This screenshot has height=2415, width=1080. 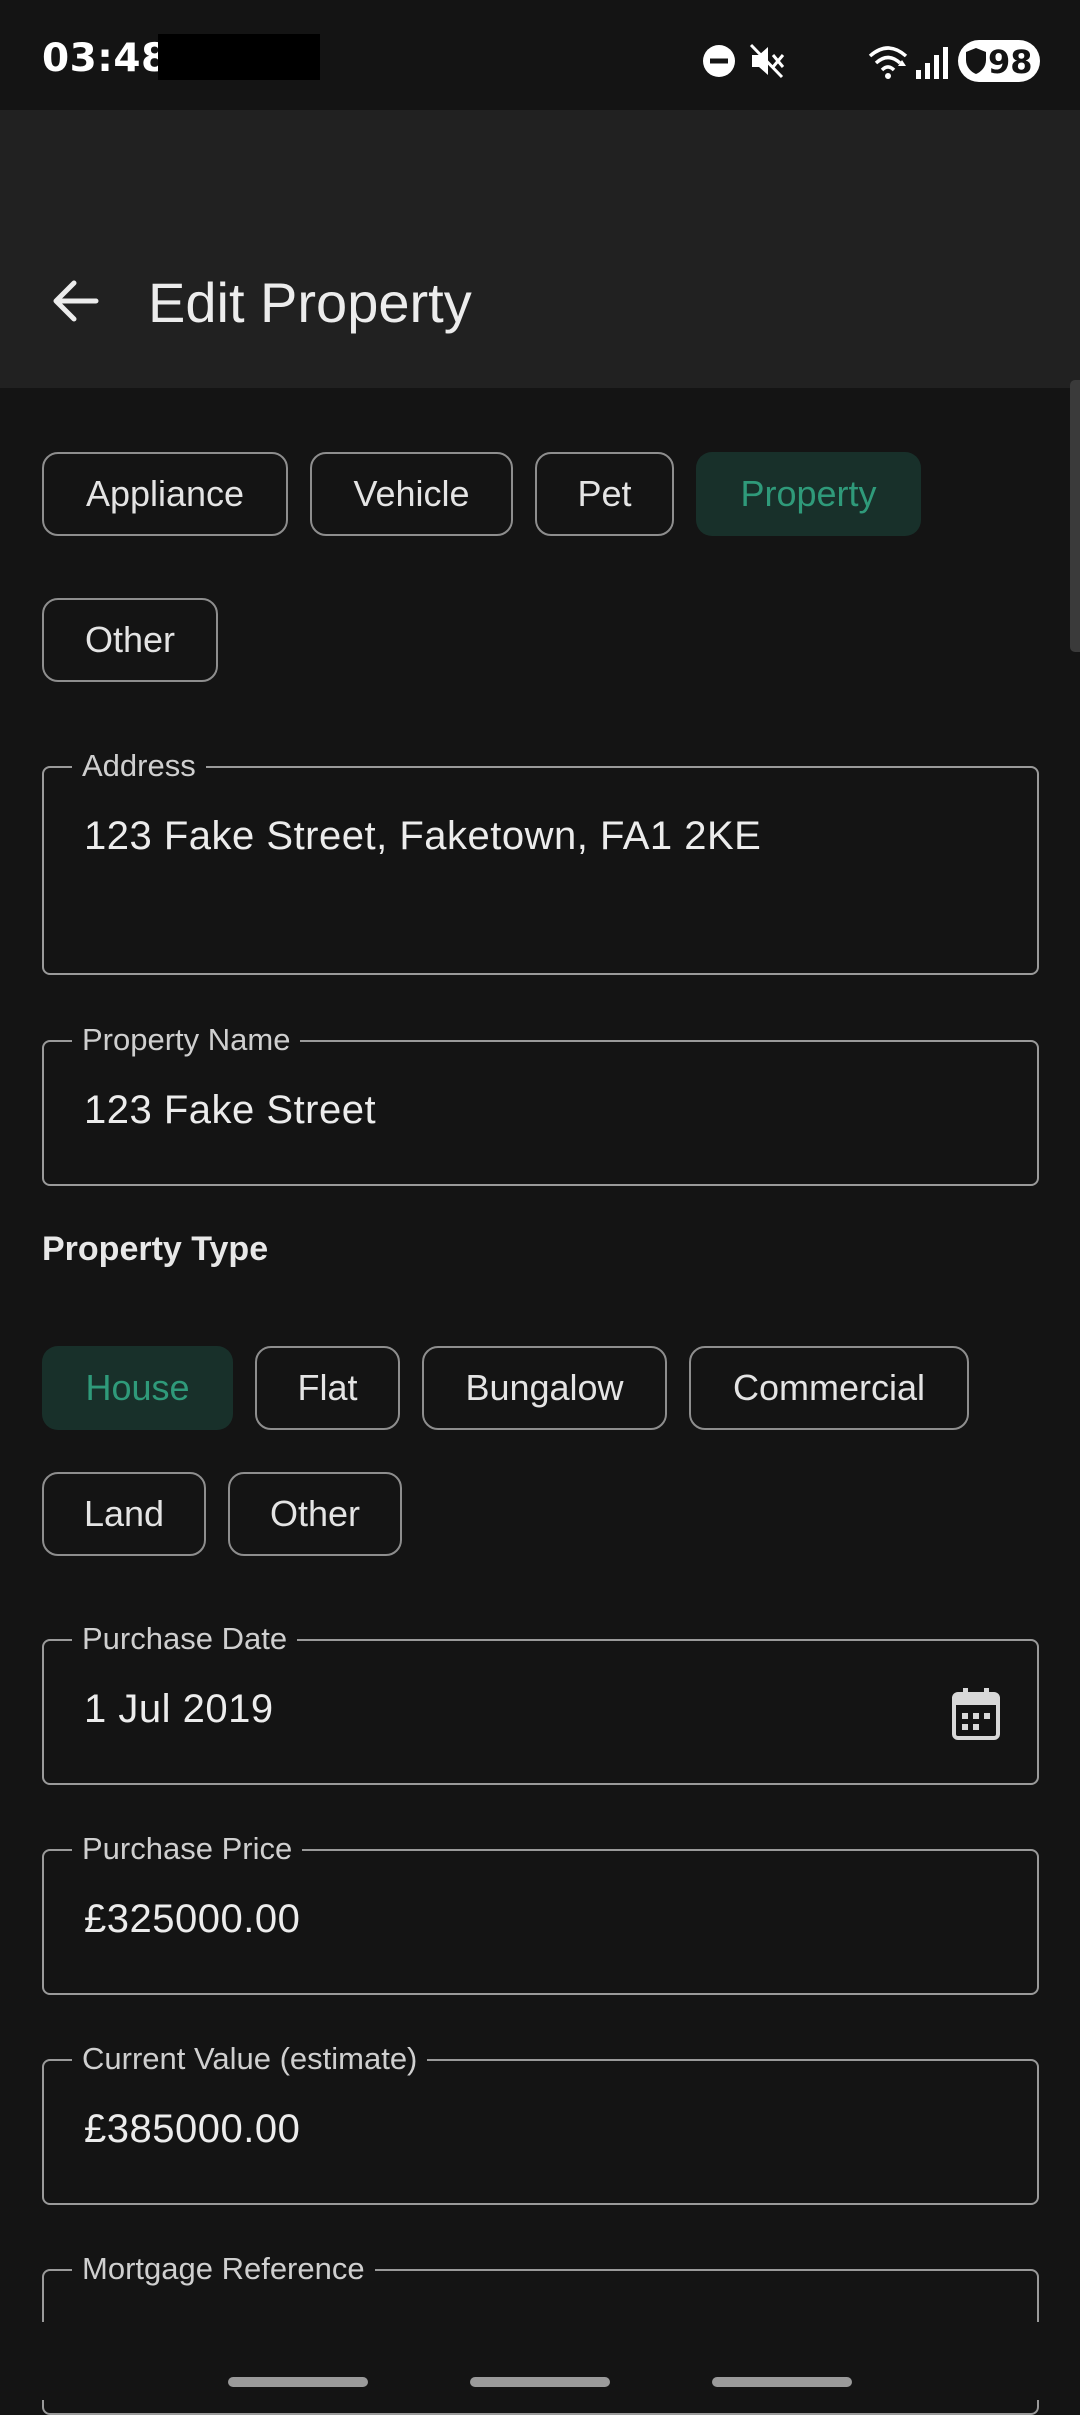 I want to click on battery-indicator: 98, so click(x=999, y=61).